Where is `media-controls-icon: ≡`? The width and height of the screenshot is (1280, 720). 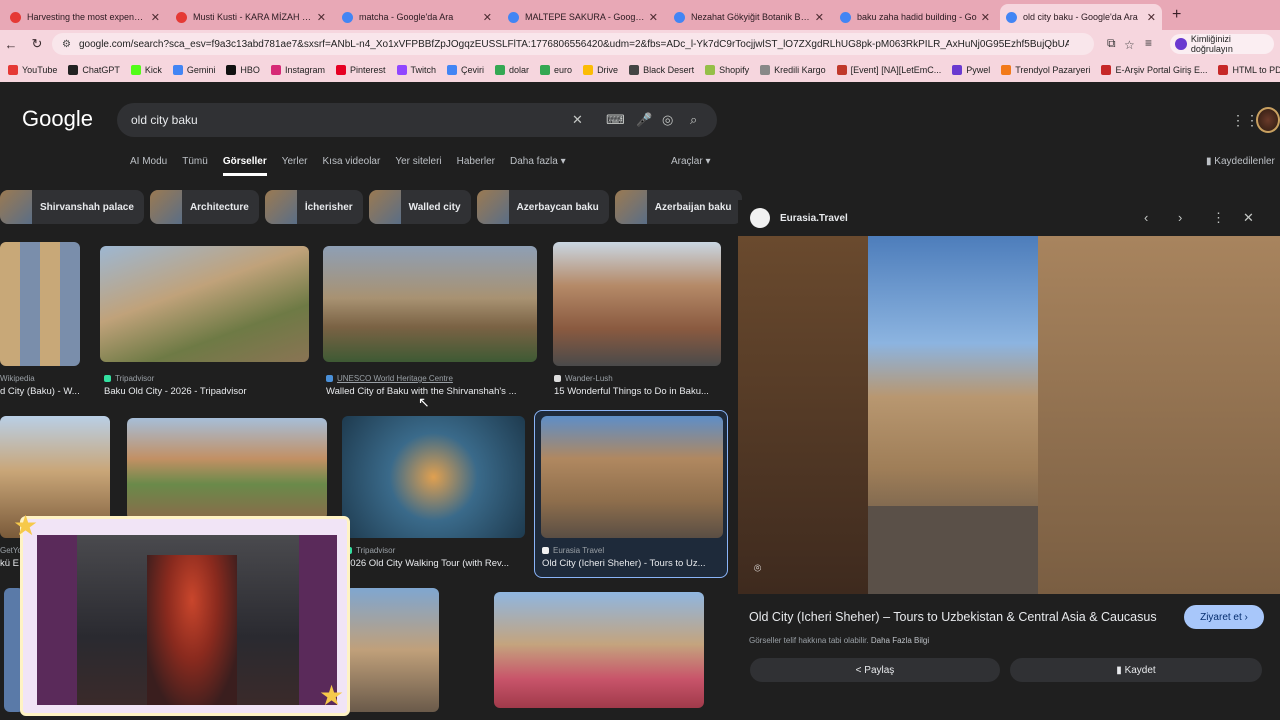
media-controls-icon: ≡ is located at coordinates (1148, 43).